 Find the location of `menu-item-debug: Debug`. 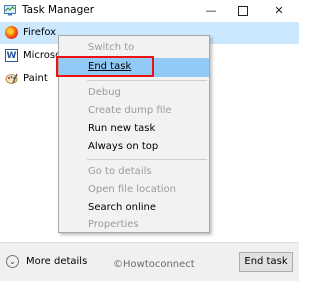

menu-item-debug: Debug is located at coordinates (134, 93).